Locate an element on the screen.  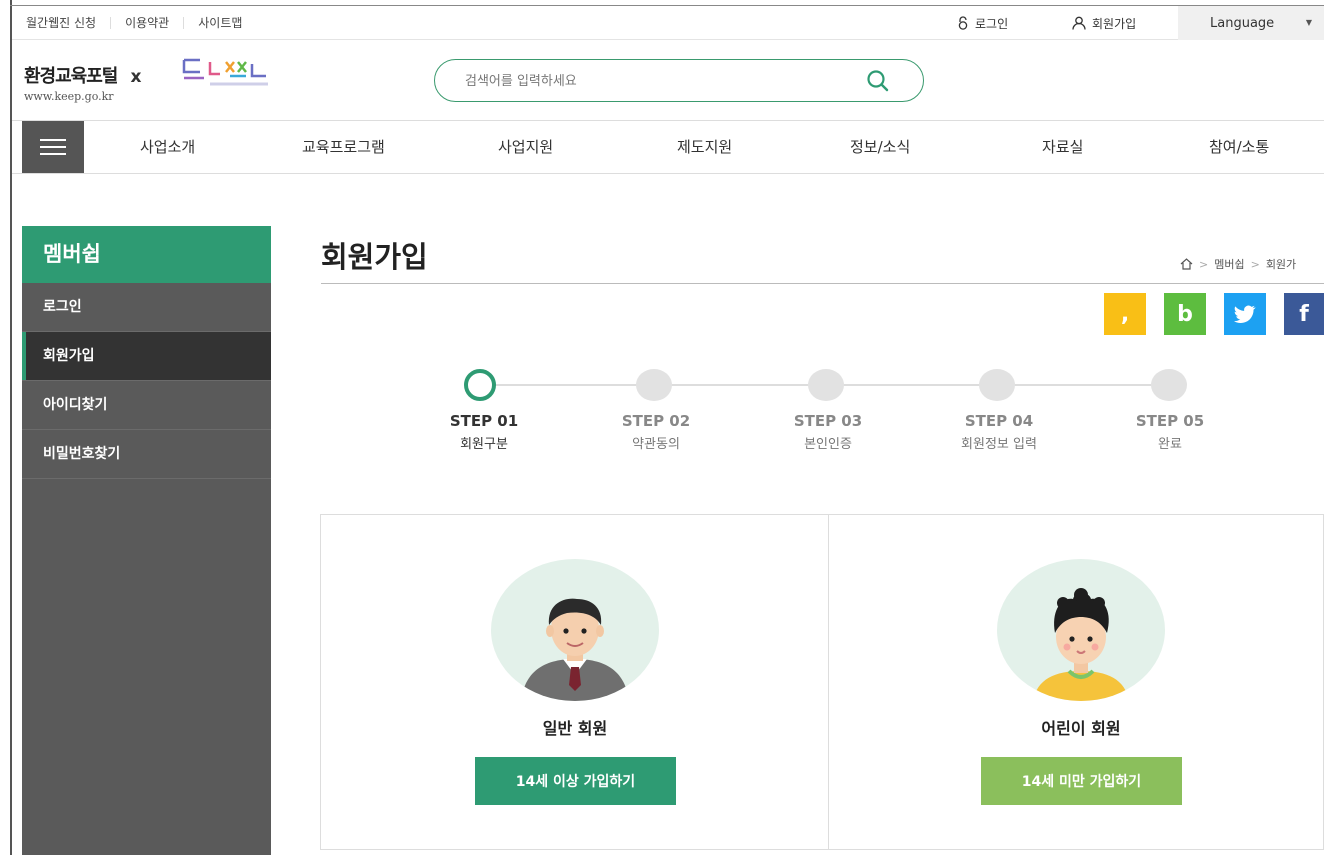
step-number: STEP 02 is located at coordinates (656, 421).